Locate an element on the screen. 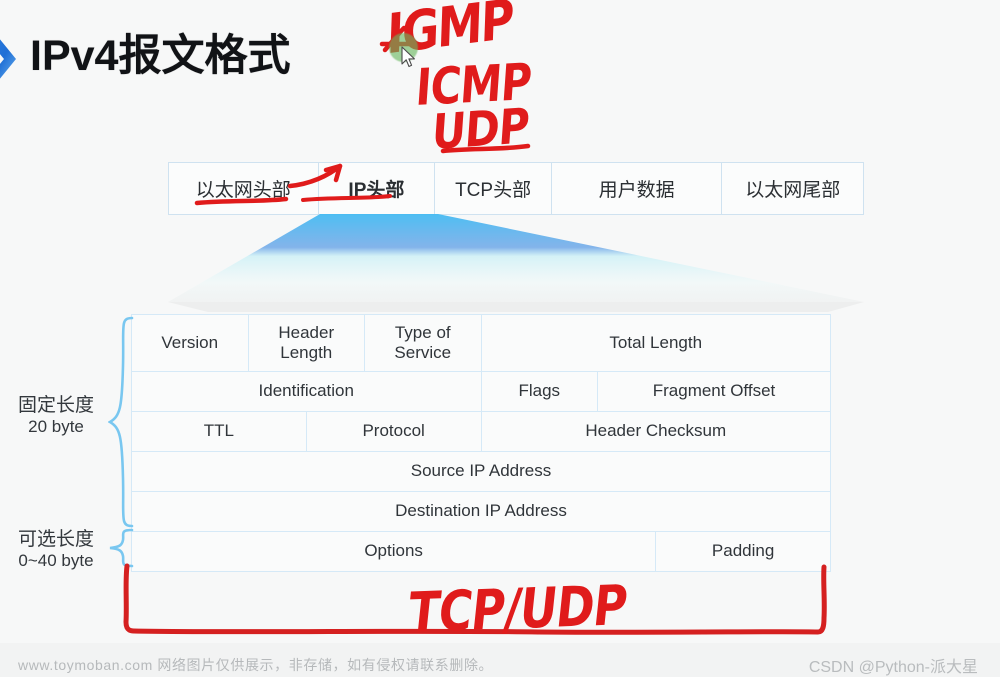 The image size is (1000, 677). field-identification: Identification is located at coordinates (306, 391).